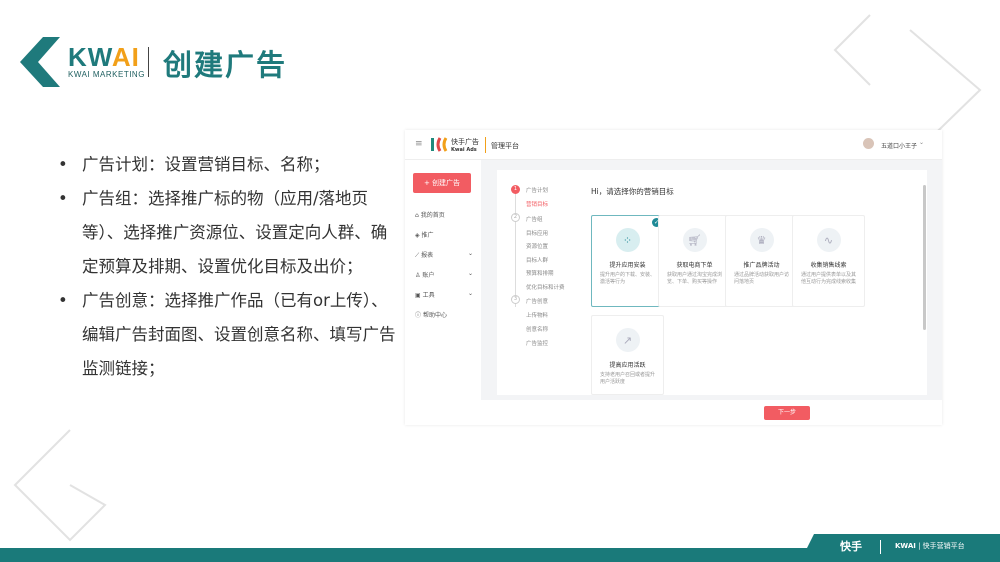 This screenshot has width=1000, height=562. I want to click on app-logo-text: 快手广告, so click(465, 142).